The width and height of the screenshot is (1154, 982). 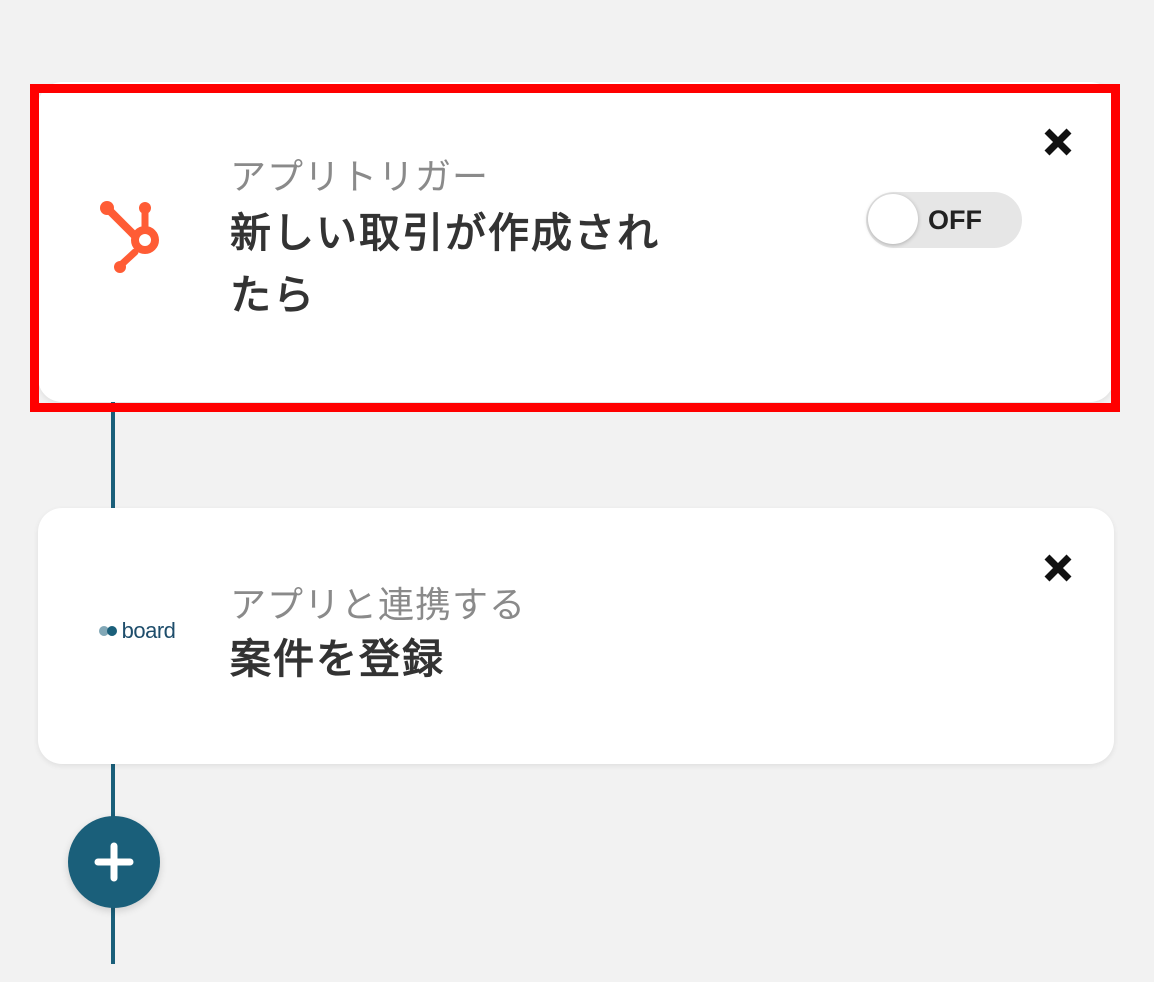 I want to click on trigger-toggle-switch: OFF, so click(x=944, y=220).